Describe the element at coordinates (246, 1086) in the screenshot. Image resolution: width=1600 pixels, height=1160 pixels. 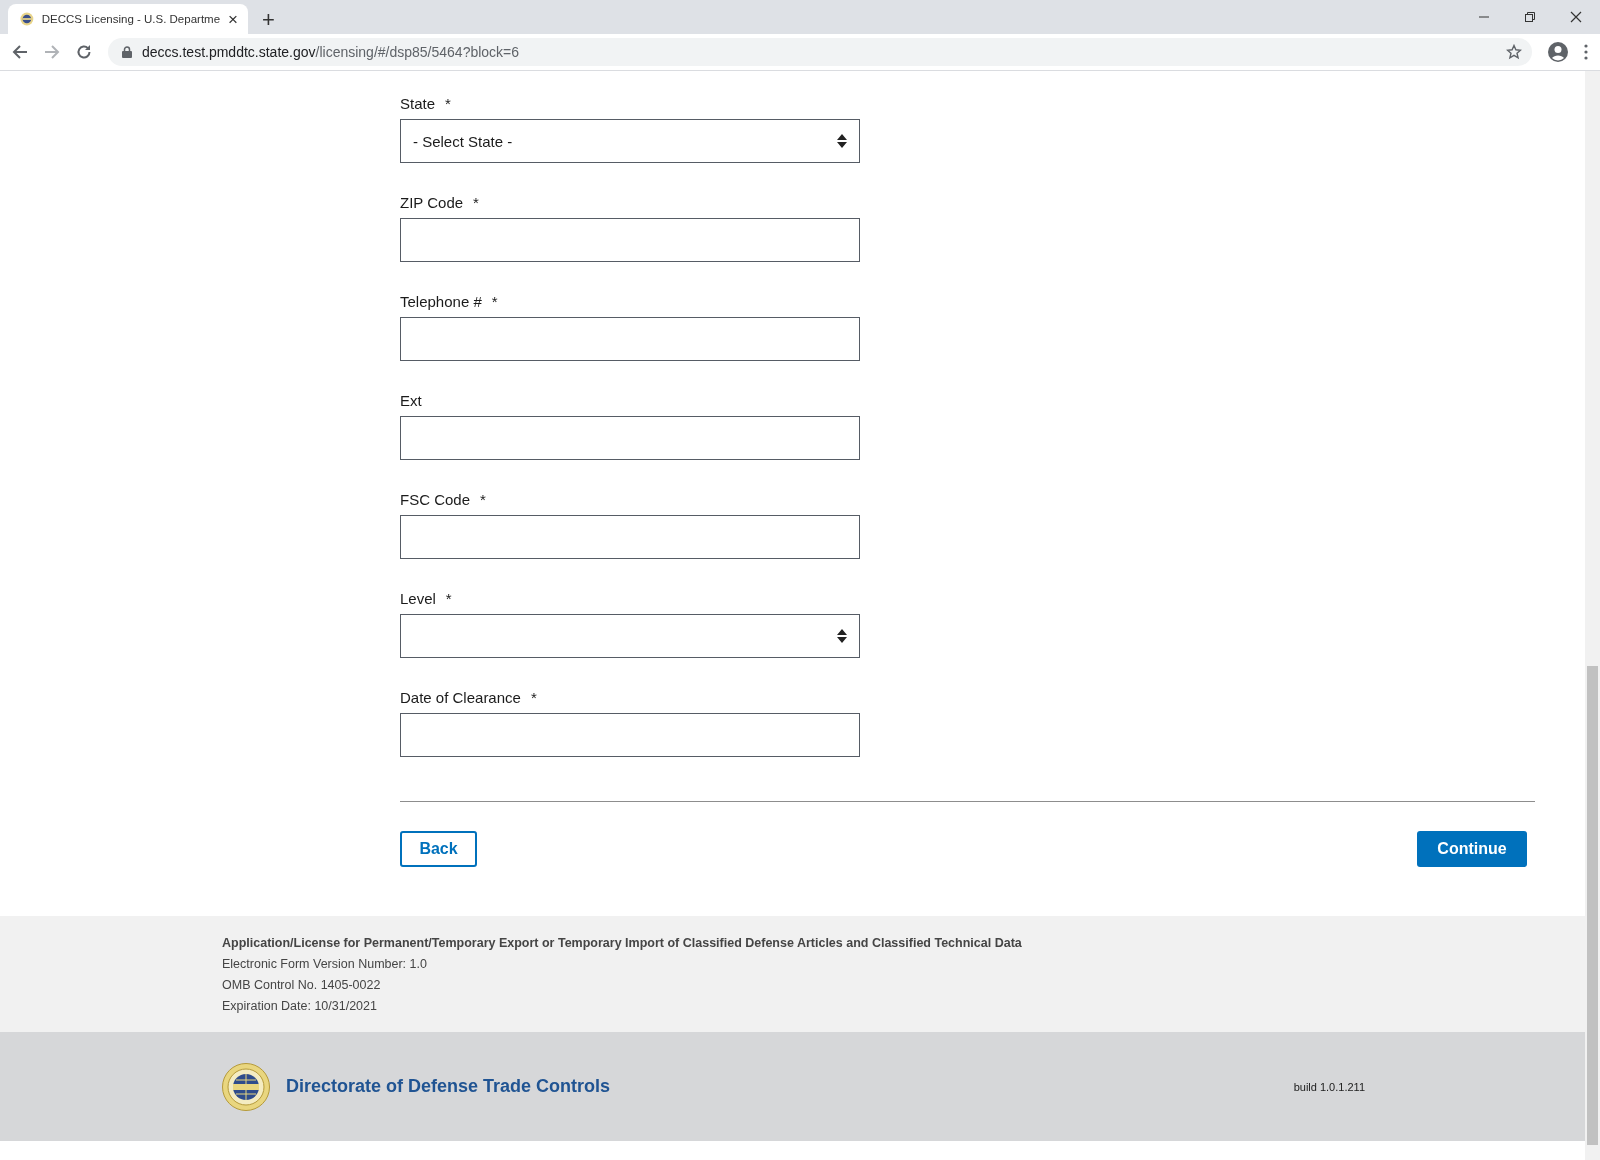
I see `seal-logo-icon` at that location.